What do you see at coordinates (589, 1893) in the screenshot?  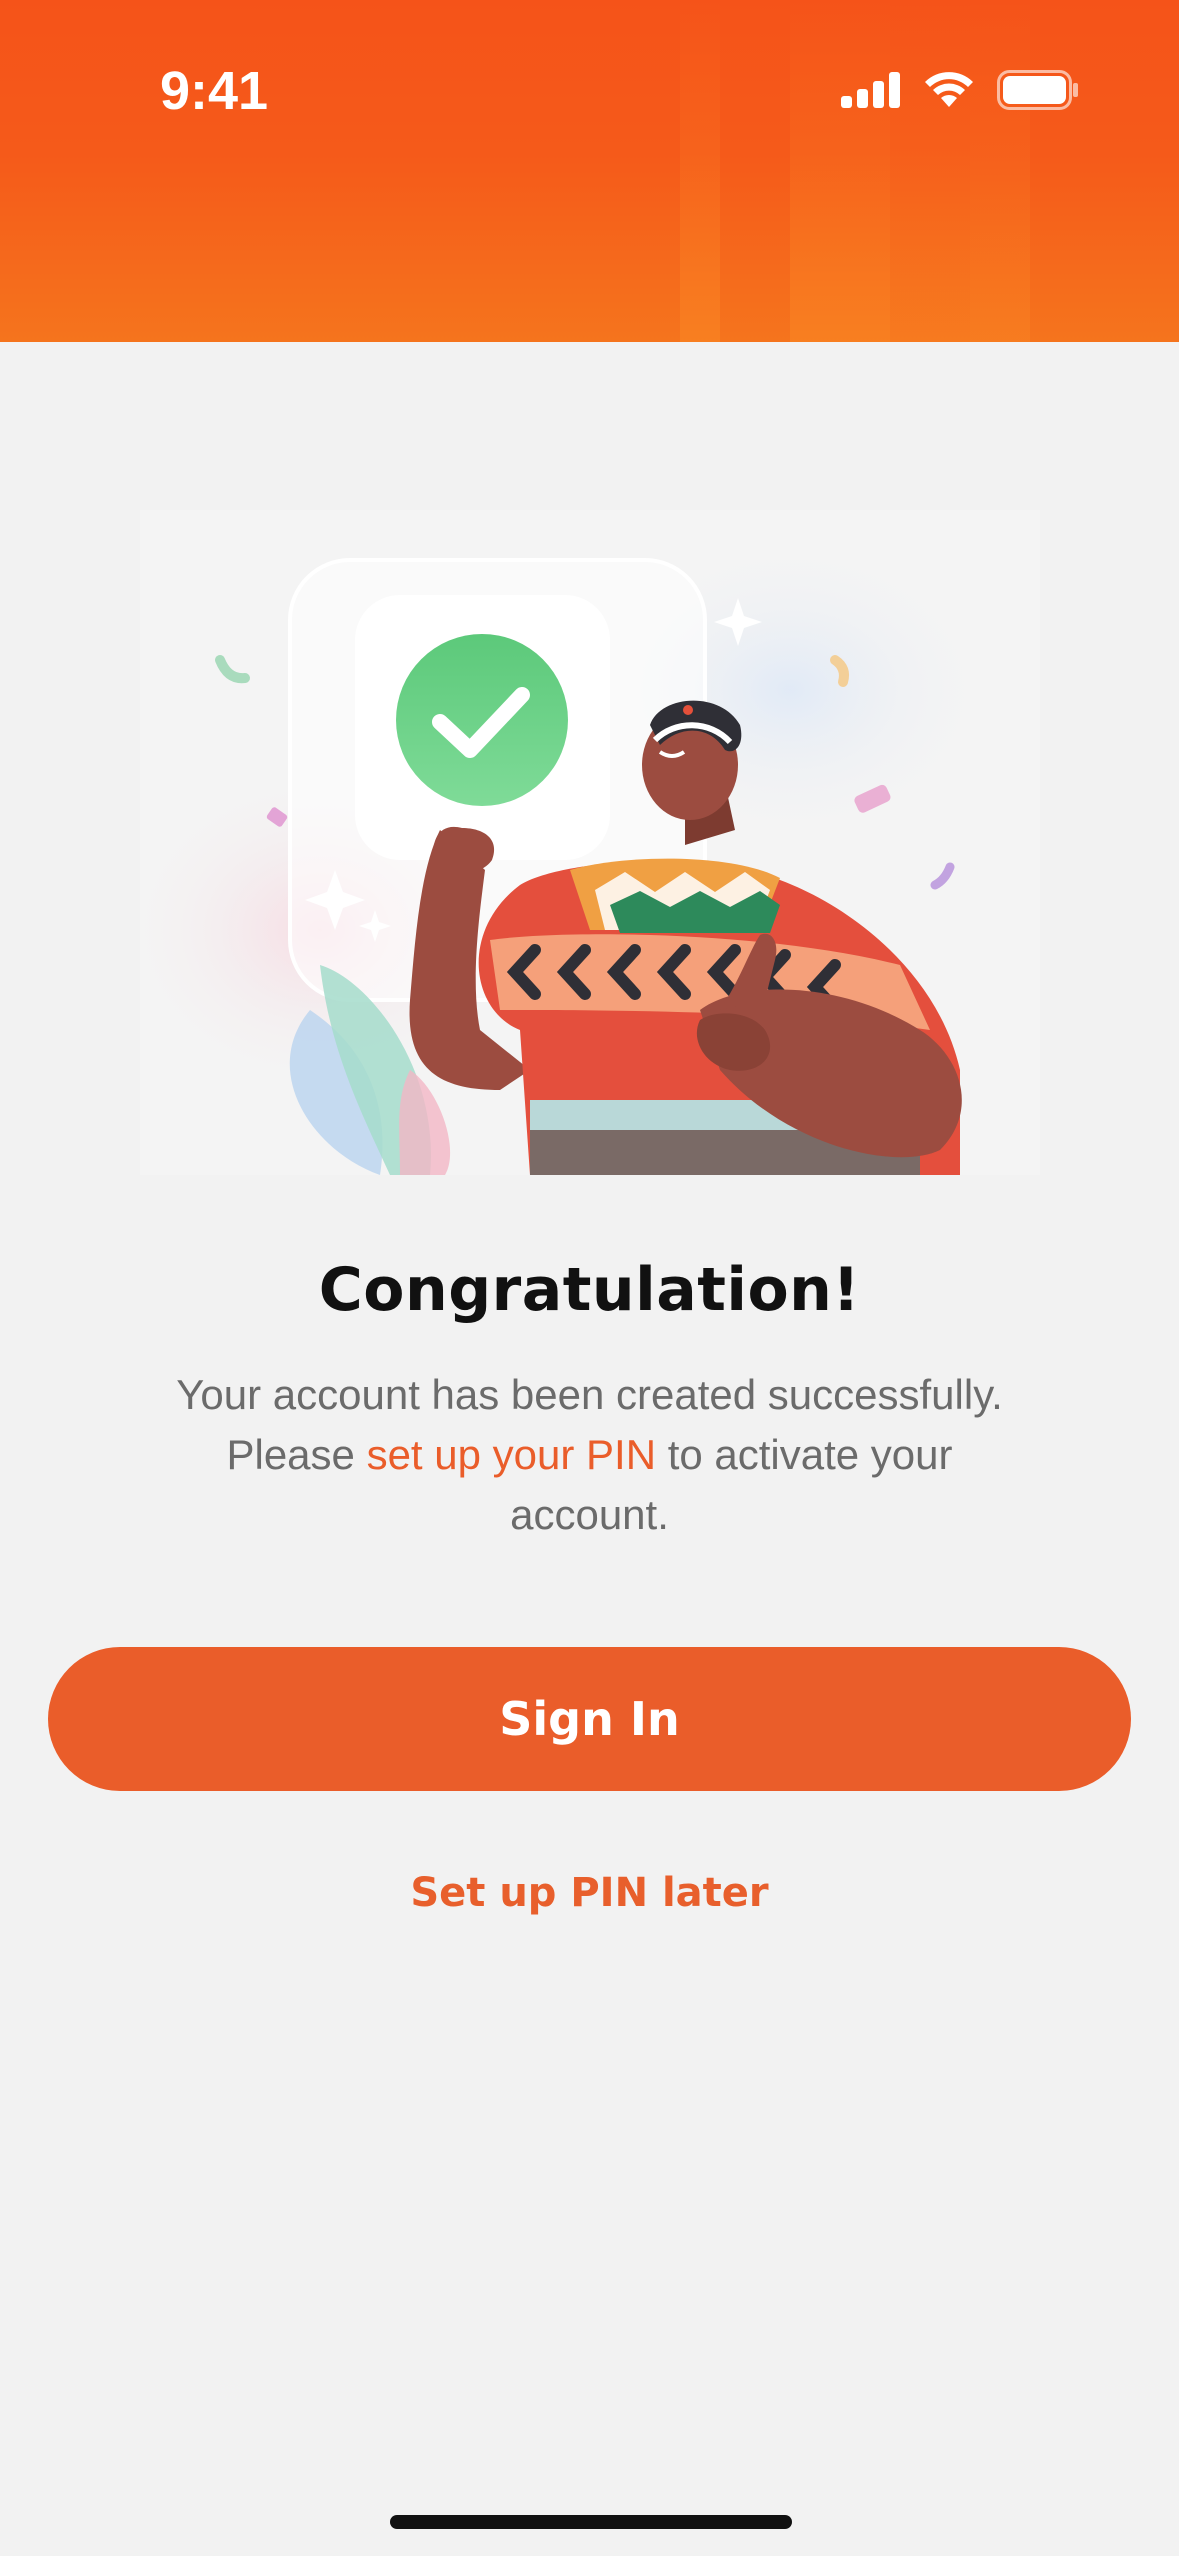 I see `setup-pin-later-button: Set up PIN later` at bounding box center [589, 1893].